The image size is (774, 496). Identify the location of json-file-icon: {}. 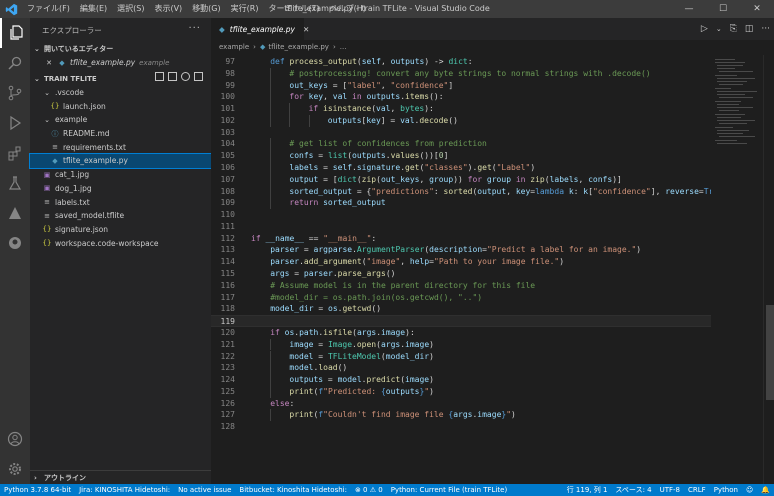
(55, 106).